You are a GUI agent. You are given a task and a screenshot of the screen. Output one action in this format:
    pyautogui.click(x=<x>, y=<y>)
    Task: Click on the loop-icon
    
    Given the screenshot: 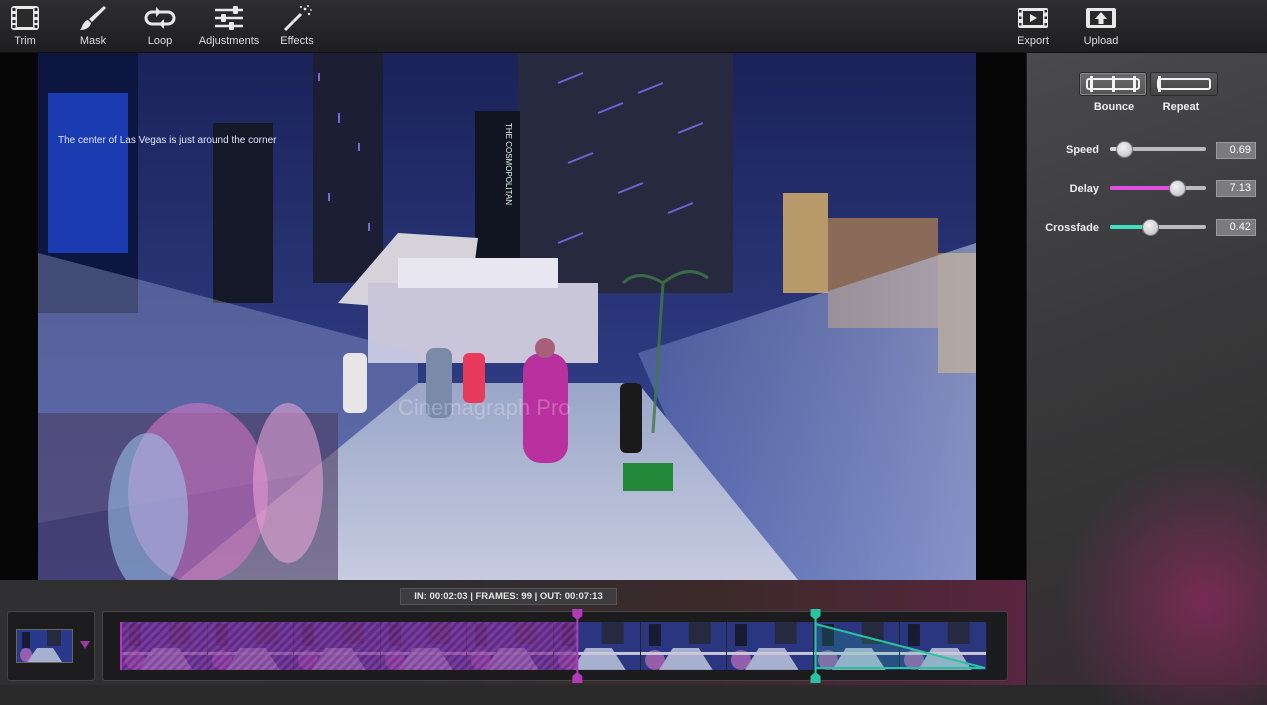 What is the action you would take?
    pyautogui.click(x=160, y=18)
    